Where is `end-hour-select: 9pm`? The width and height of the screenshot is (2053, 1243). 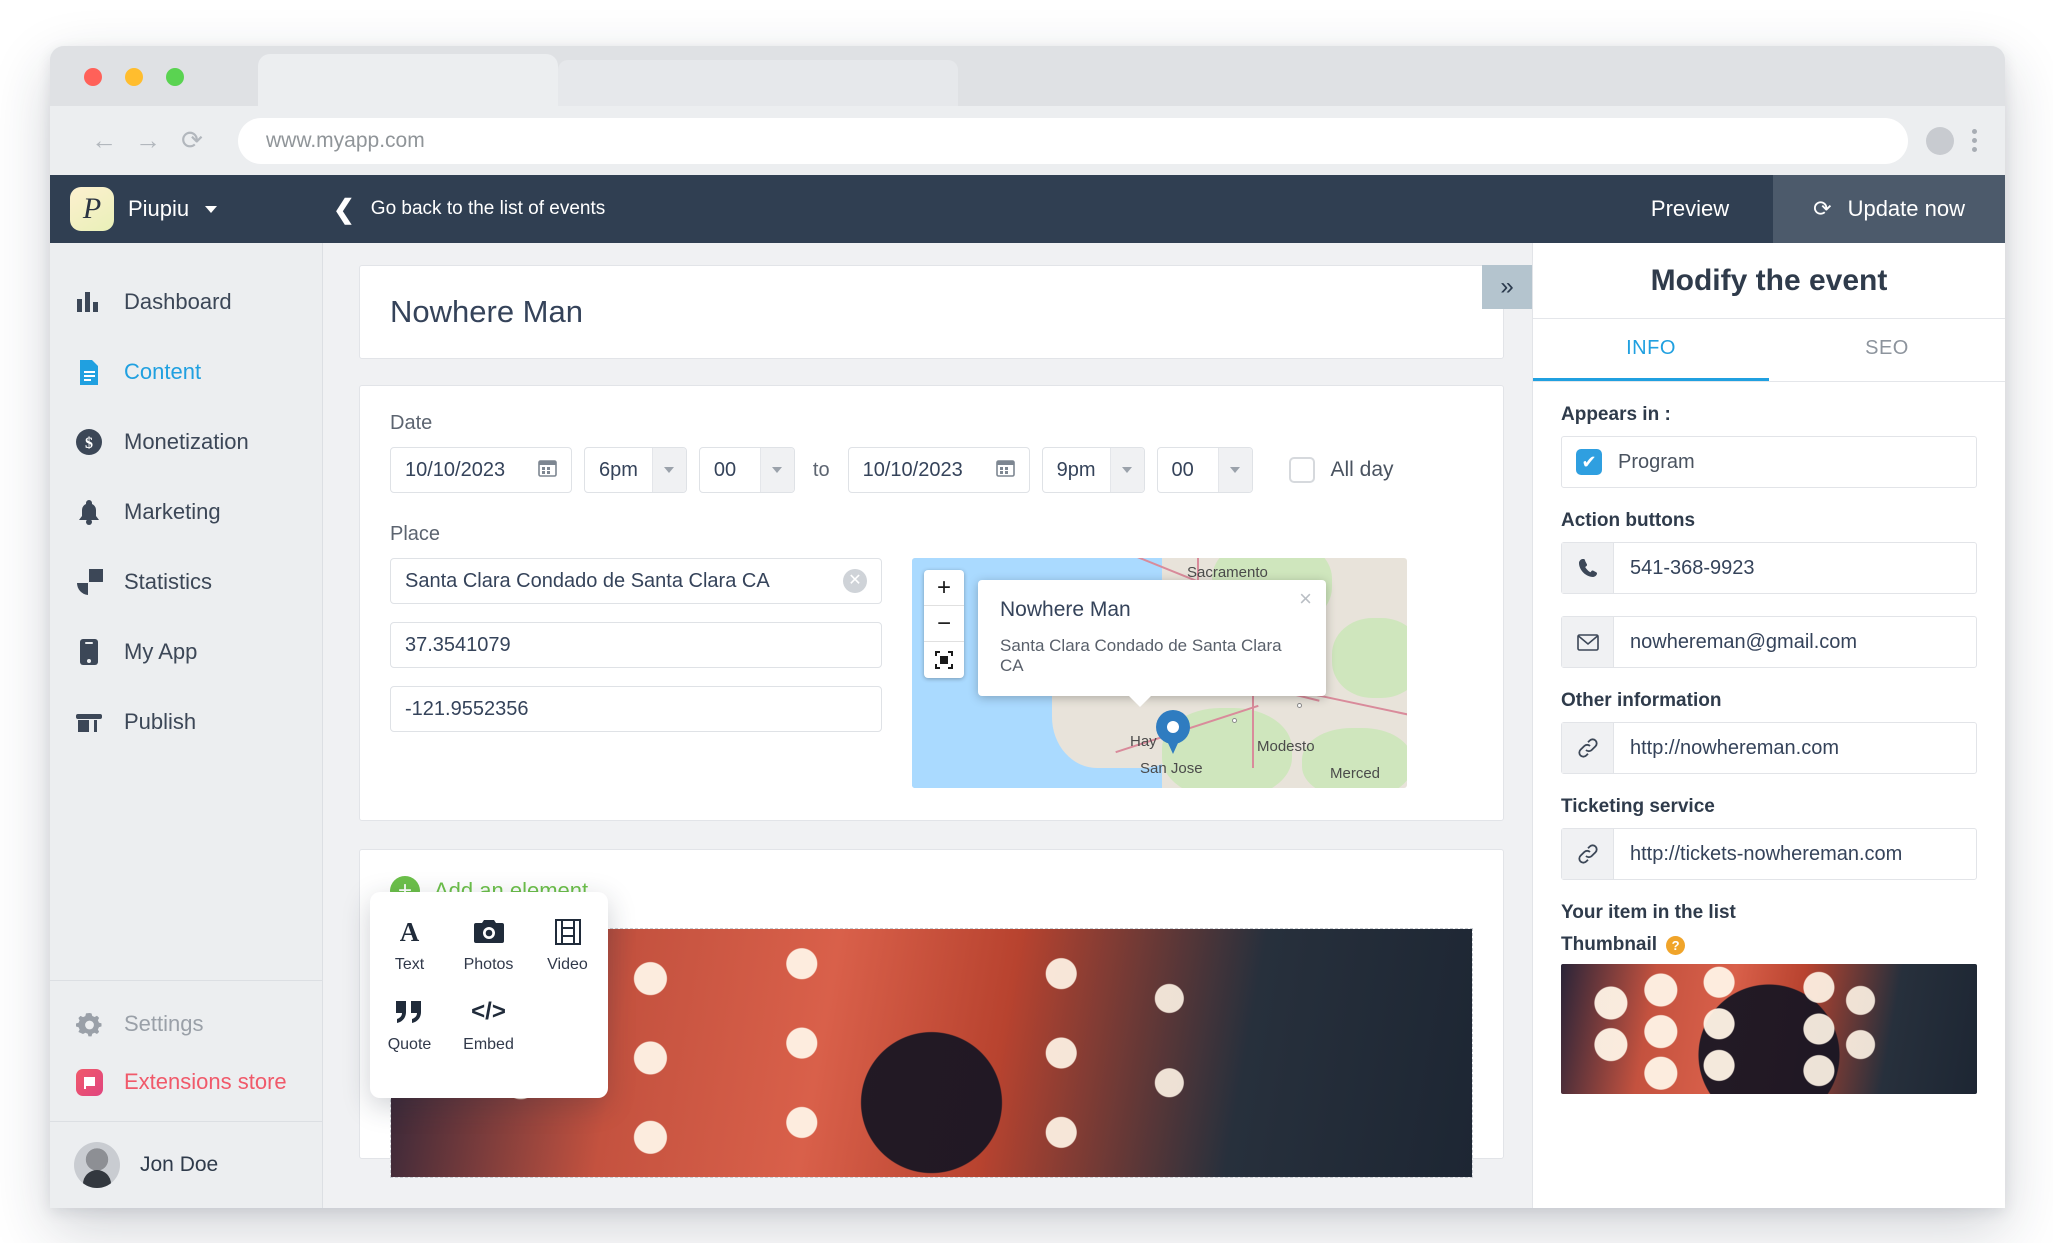
end-hour-select: 9pm is located at coordinates (1093, 470).